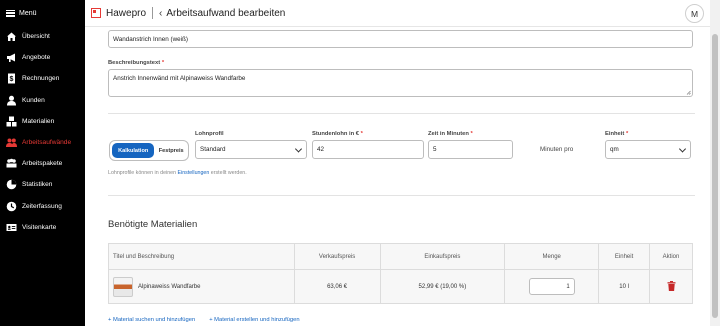 This screenshot has width=720, height=326. What do you see at coordinates (11, 142) in the screenshot?
I see `people-icon` at bounding box center [11, 142].